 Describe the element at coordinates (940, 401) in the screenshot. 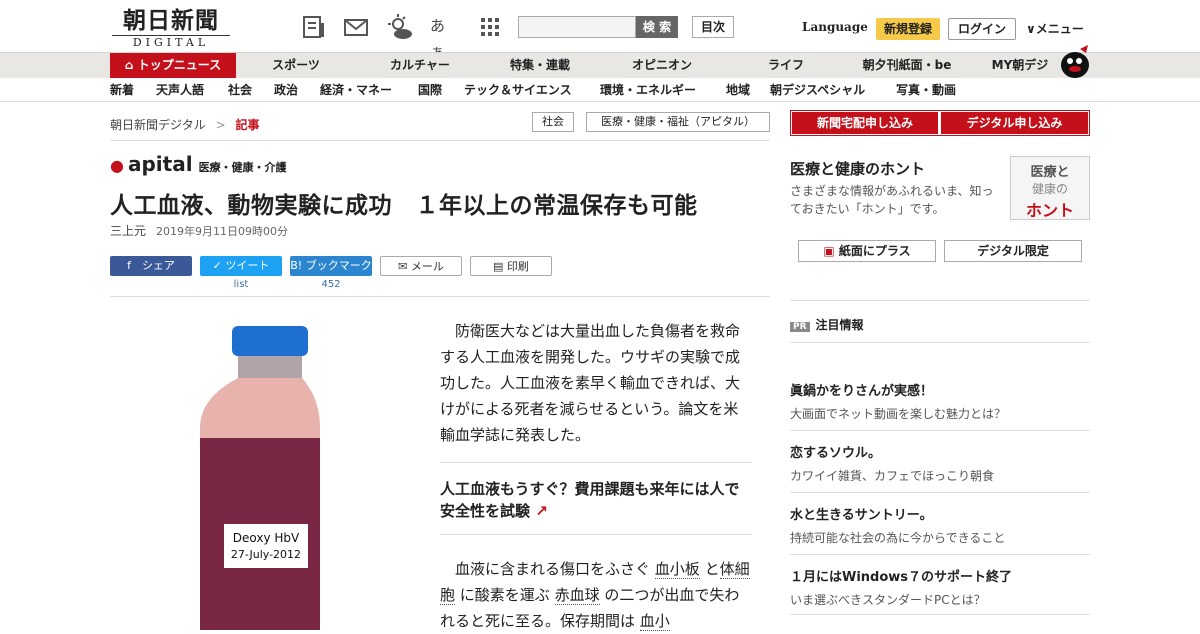

I see `pr-item: 眞鍋かをりさんが実感！ 大画面でネット動画を楽しむ魅力とは？` at that location.